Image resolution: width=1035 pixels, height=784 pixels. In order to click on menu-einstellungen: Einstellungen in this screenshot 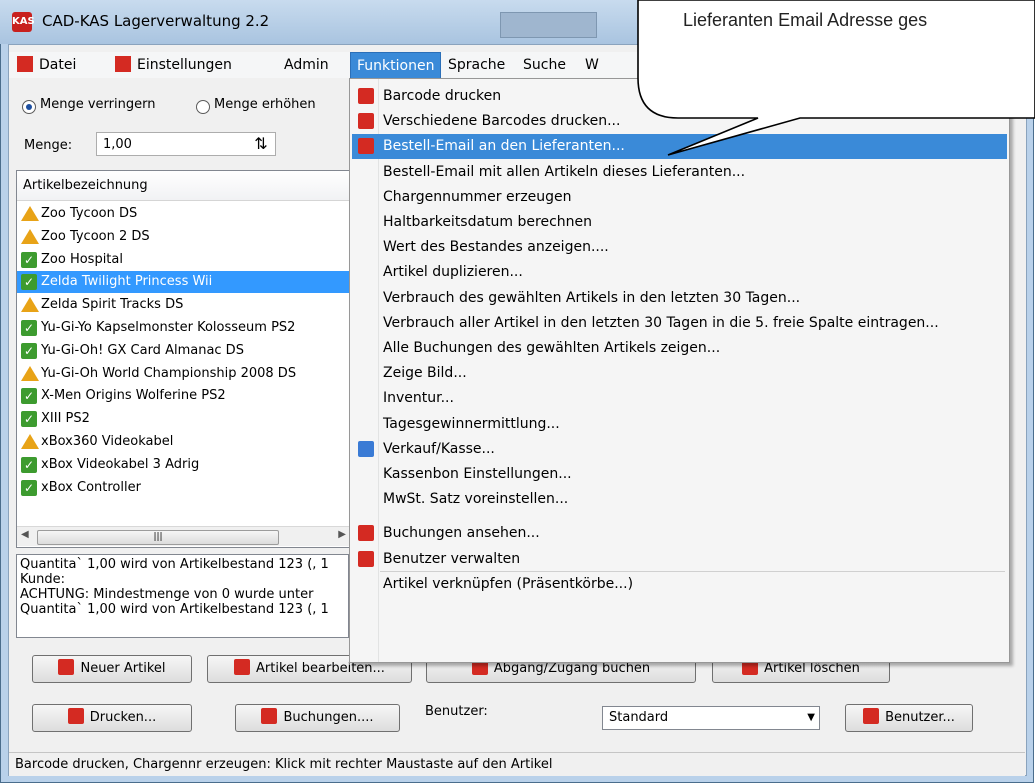, I will do `click(173, 65)`.